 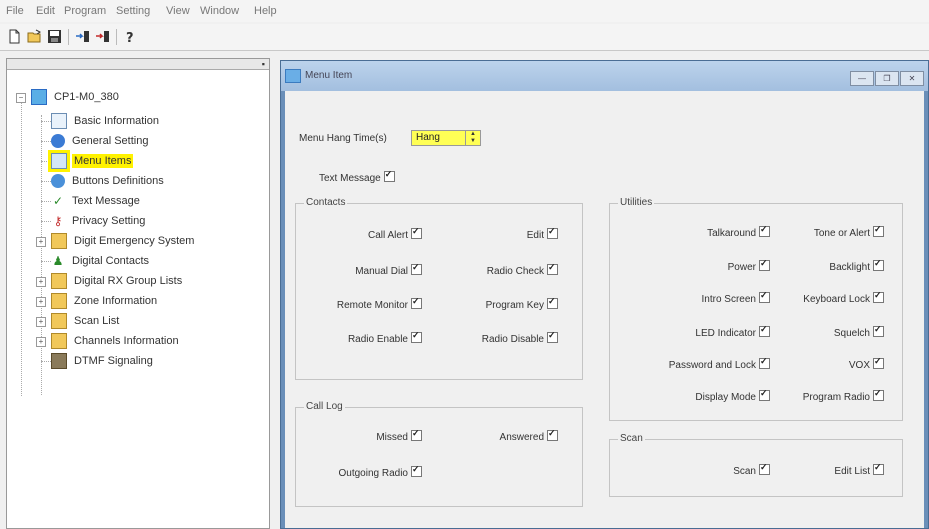 I want to click on menu-file: File, so click(x=15, y=11).